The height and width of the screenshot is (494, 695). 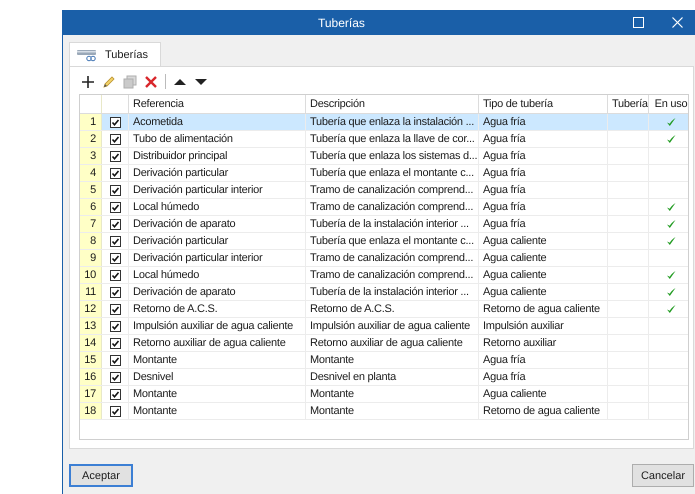 I want to click on table-row: 6 Local húmedo Tramo de canalización comprend... Agua fría, so click(x=384, y=207).